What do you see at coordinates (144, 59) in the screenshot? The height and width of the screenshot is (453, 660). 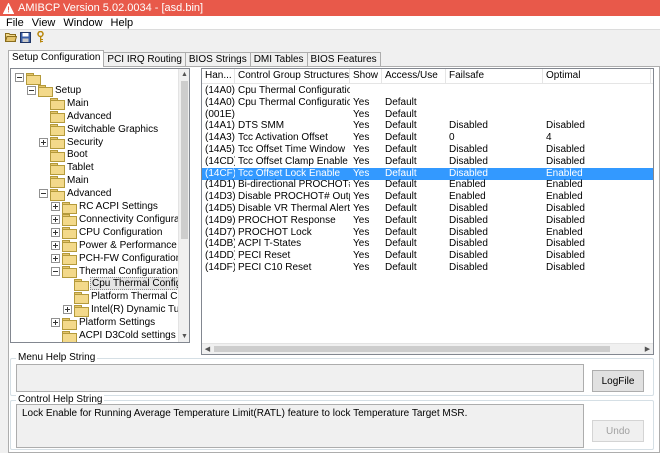 I see `tab-pci-irq-routing: PCI IRQ Routing` at bounding box center [144, 59].